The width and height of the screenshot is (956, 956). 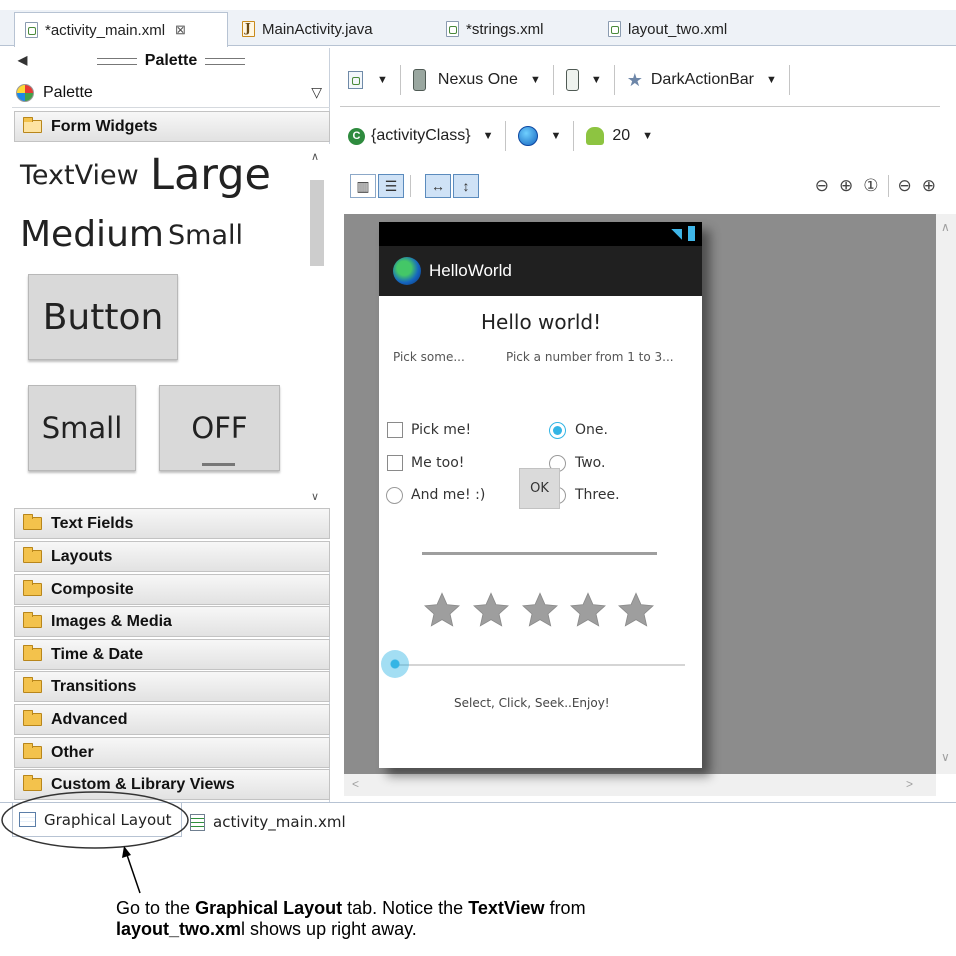 I want to click on category-other: Other, so click(x=172, y=752).